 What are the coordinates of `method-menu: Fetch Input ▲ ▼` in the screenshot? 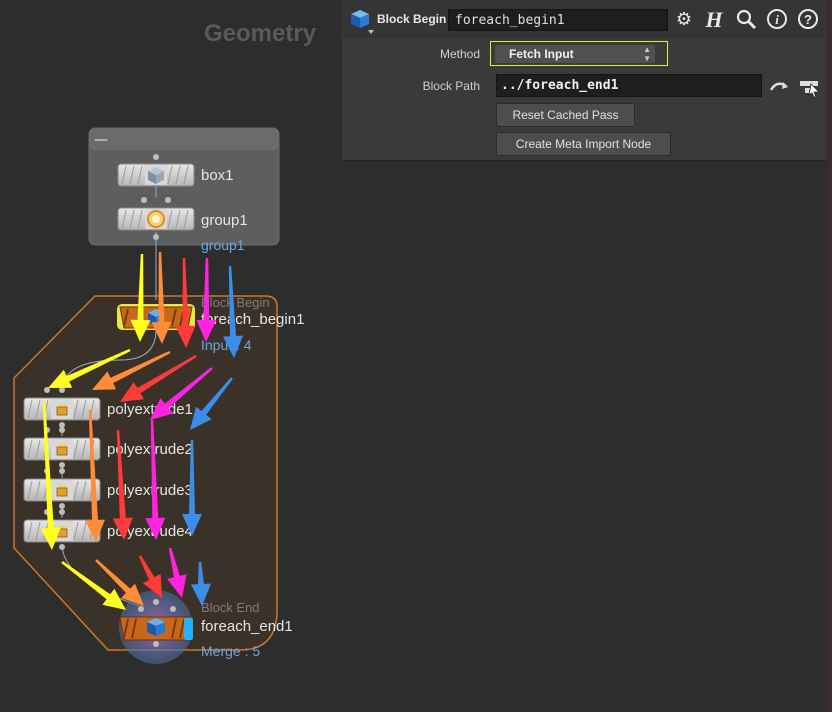 It's located at (575, 54).